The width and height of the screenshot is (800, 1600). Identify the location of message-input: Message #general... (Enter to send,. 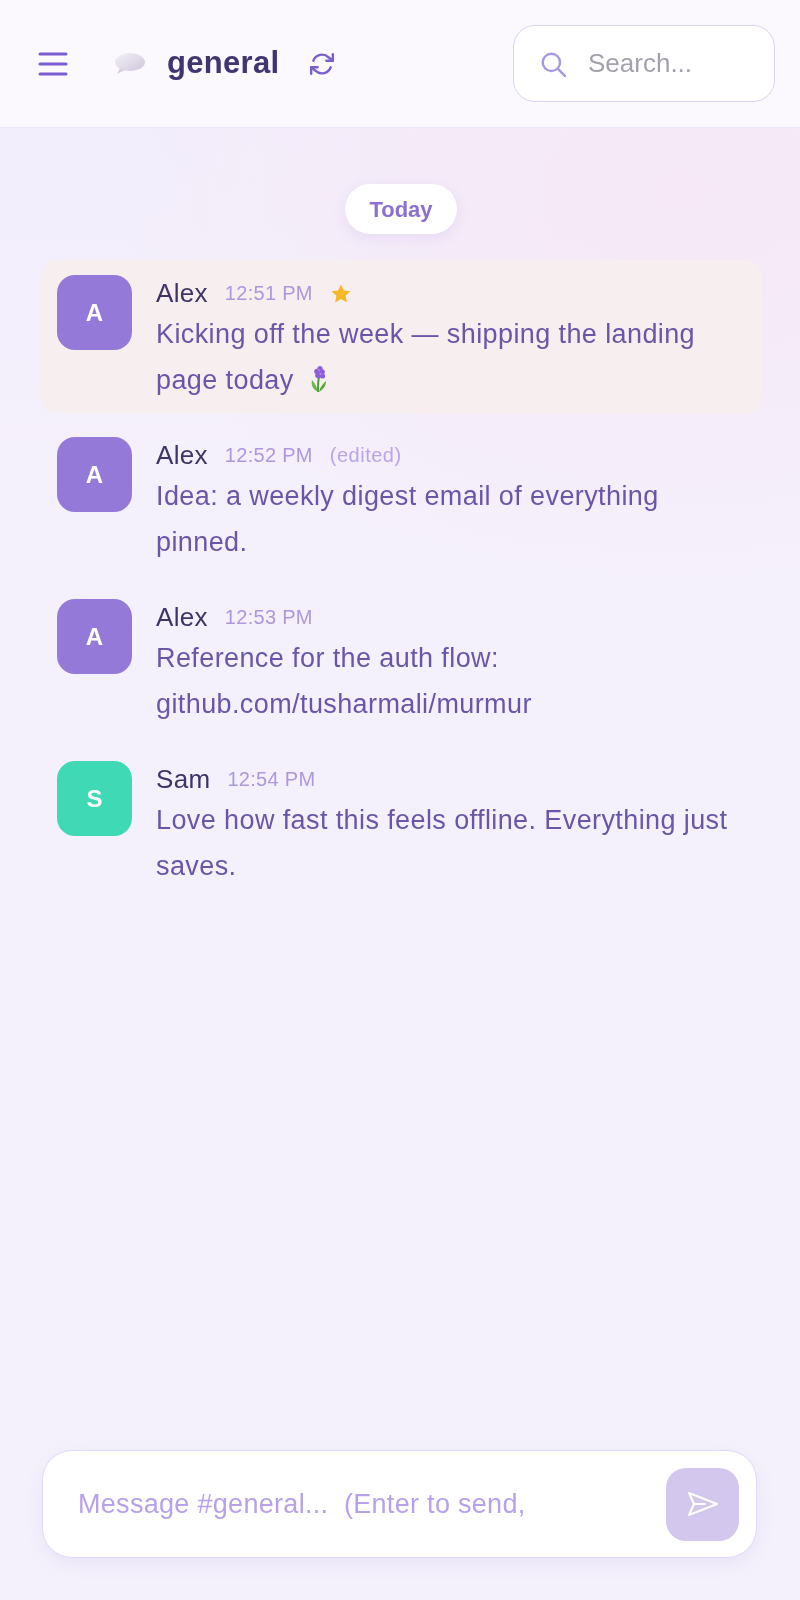
(371, 1504).